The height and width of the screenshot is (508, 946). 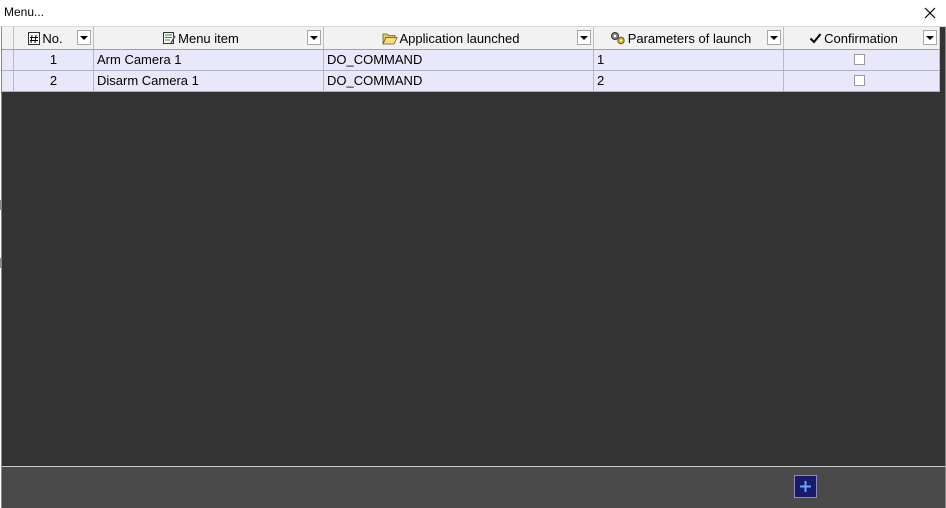 I want to click on table-row: 1 Arm Camera 1 DO_COMMAND 1, so click(x=471, y=60).